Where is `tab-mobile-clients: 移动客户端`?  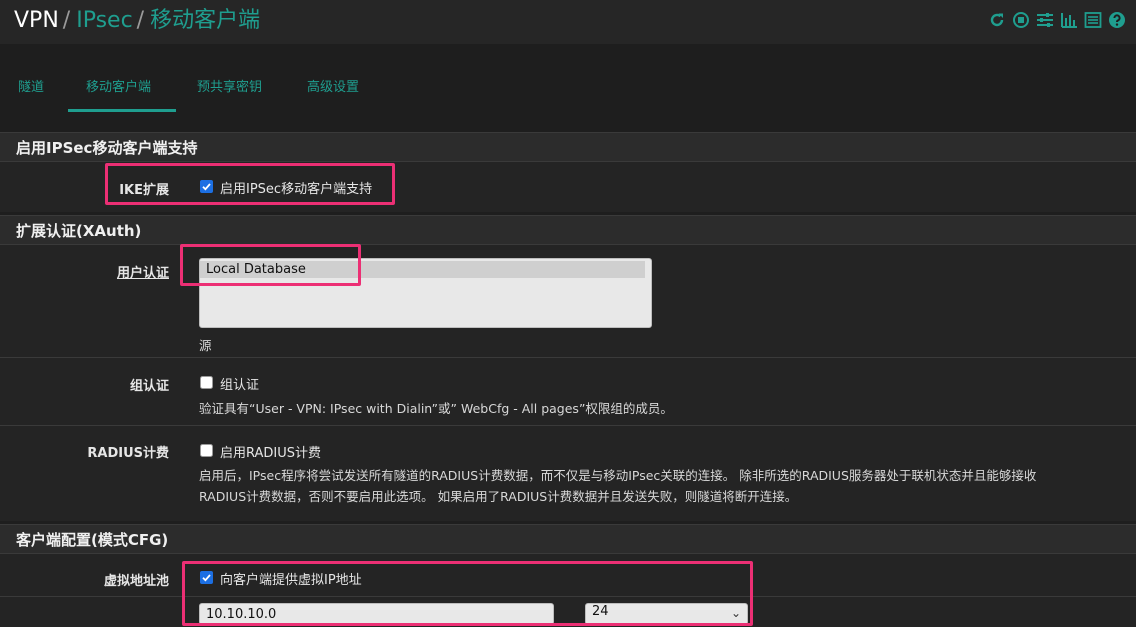 tab-mobile-clients: 移动客户端 is located at coordinates (118, 88).